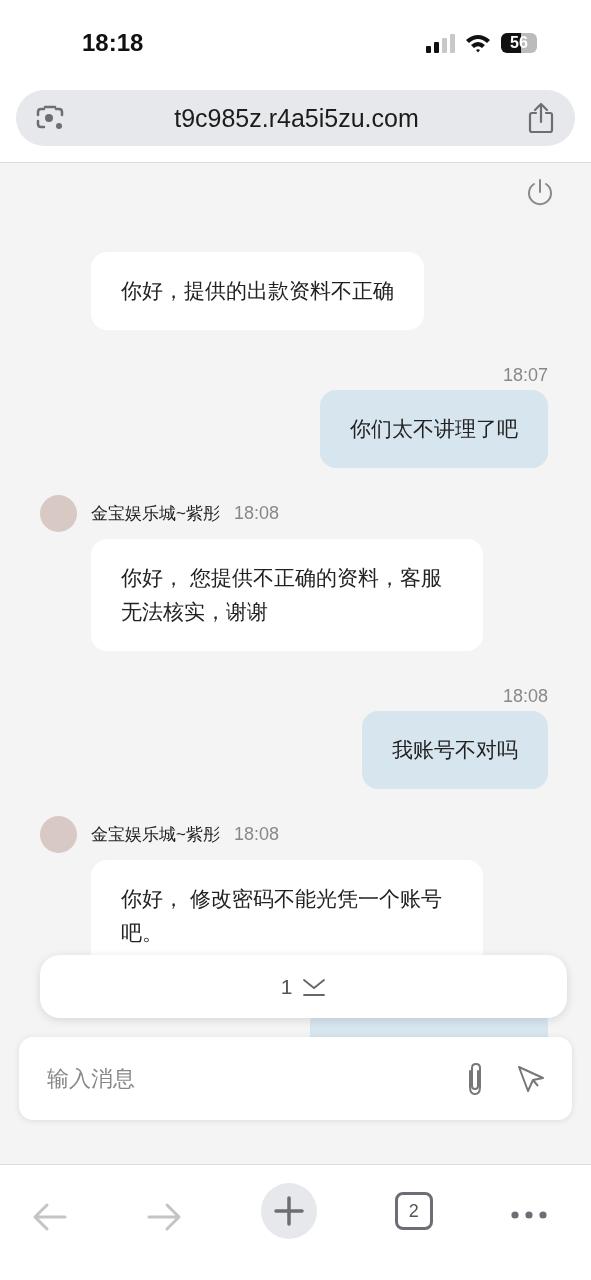  I want to click on power-icon, so click(540, 192).